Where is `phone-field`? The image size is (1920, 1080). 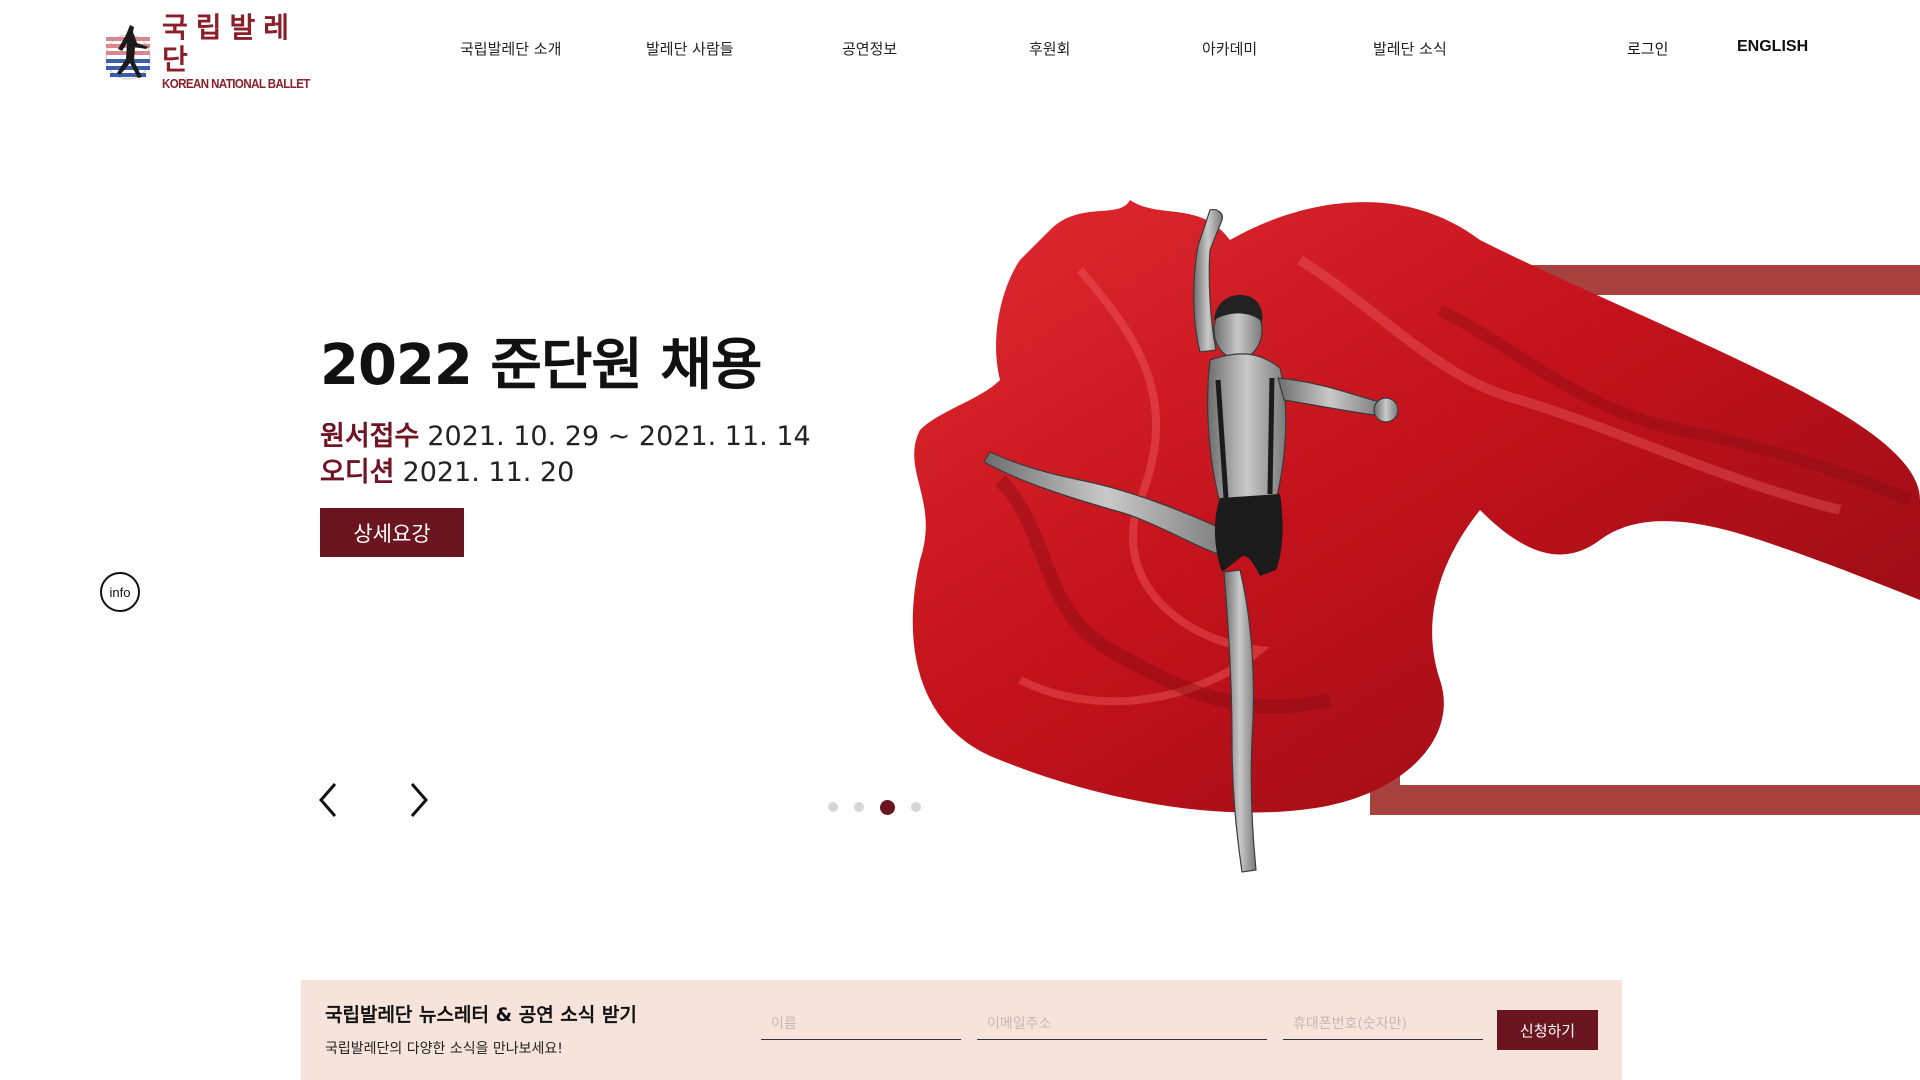 phone-field is located at coordinates (1383, 1024).